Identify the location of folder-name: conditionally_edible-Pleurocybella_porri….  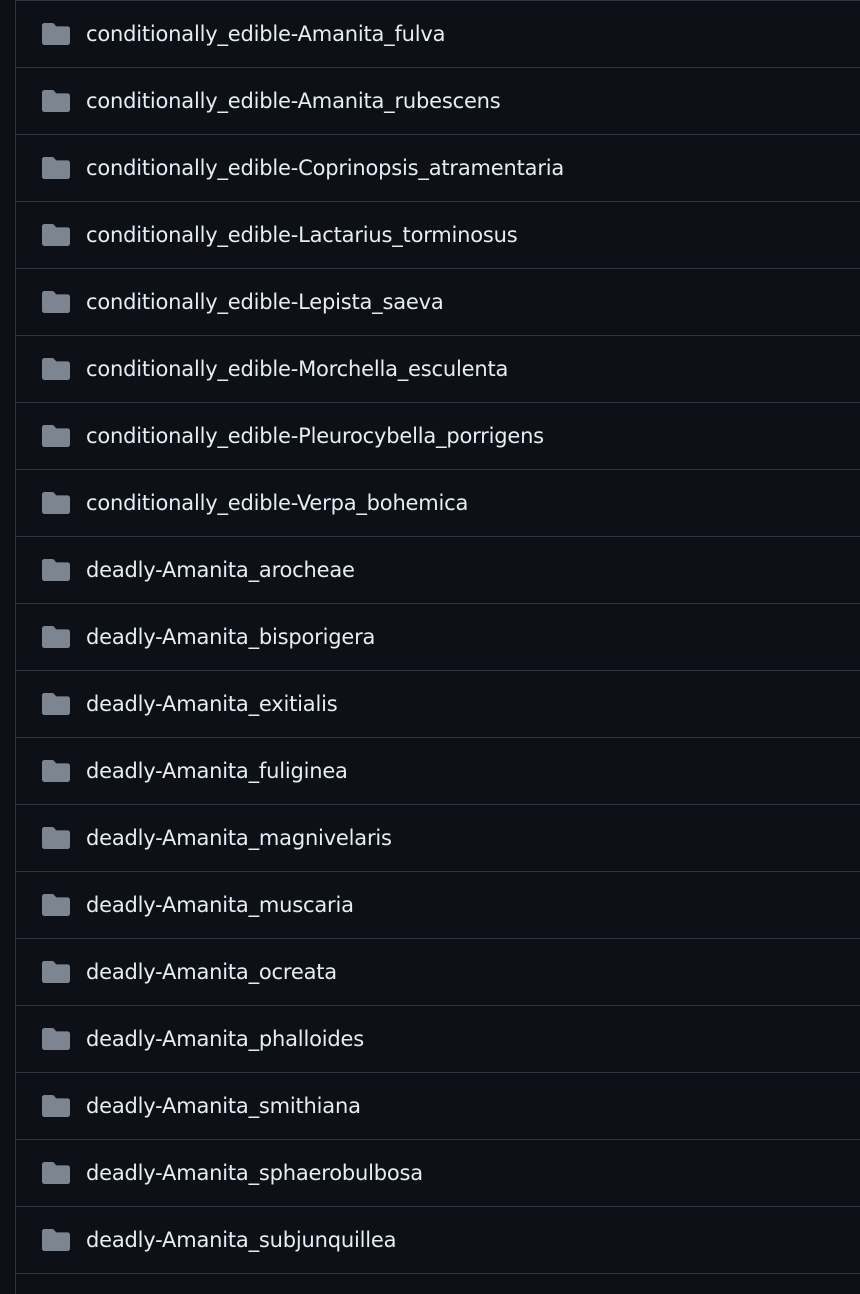
(315, 436).